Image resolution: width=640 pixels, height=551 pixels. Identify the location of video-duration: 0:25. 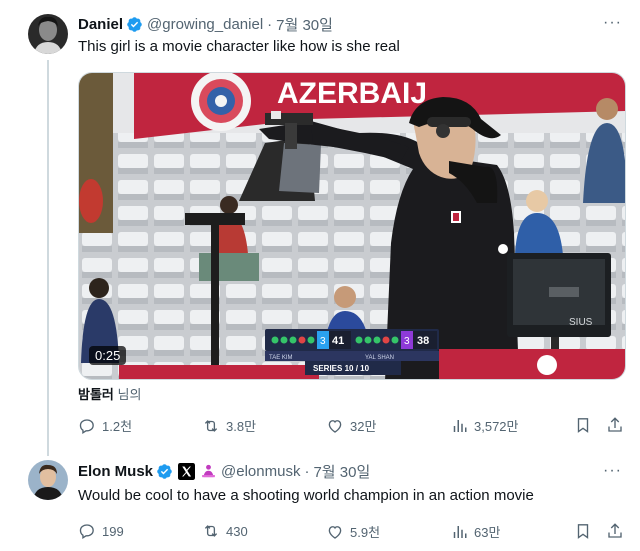
(108, 355).